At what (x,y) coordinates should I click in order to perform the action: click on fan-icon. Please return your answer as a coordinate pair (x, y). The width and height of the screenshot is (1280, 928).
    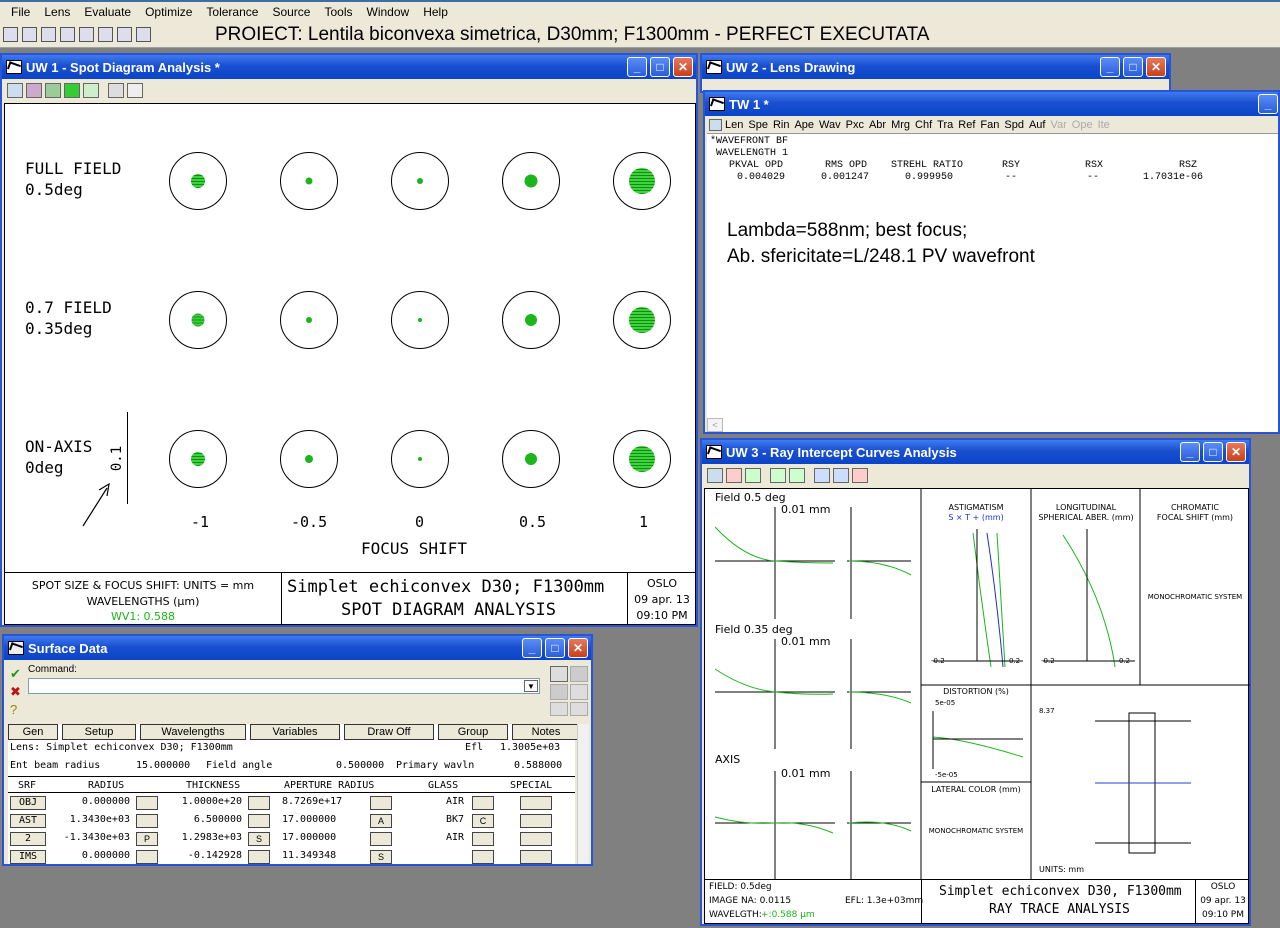
    Looking at the image, I should click on (841, 475).